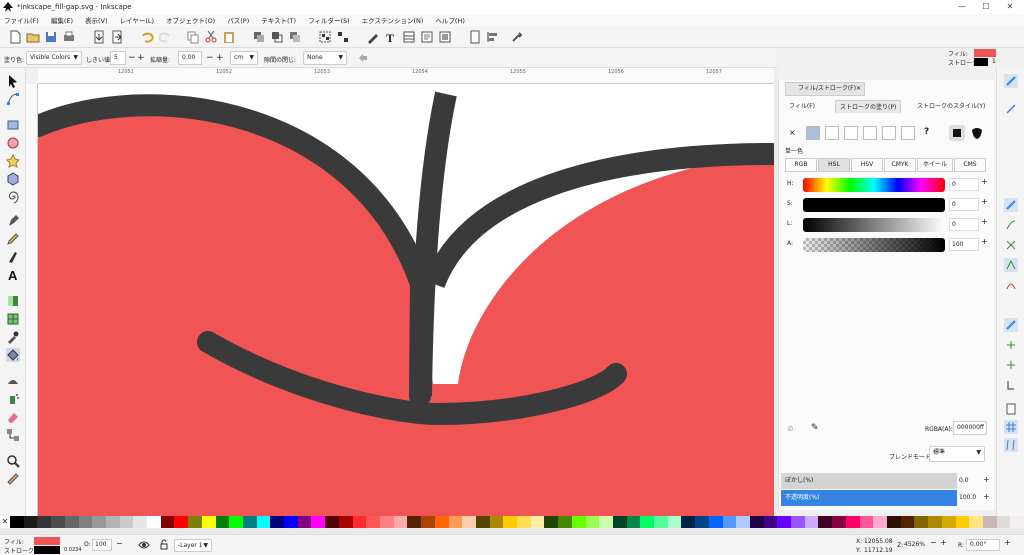 The width and height of the screenshot is (1024, 555). What do you see at coordinates (137, 20) in the screenshot?
I see `menu-layer: レイヤー(L)` at bounding box center [137, 20].